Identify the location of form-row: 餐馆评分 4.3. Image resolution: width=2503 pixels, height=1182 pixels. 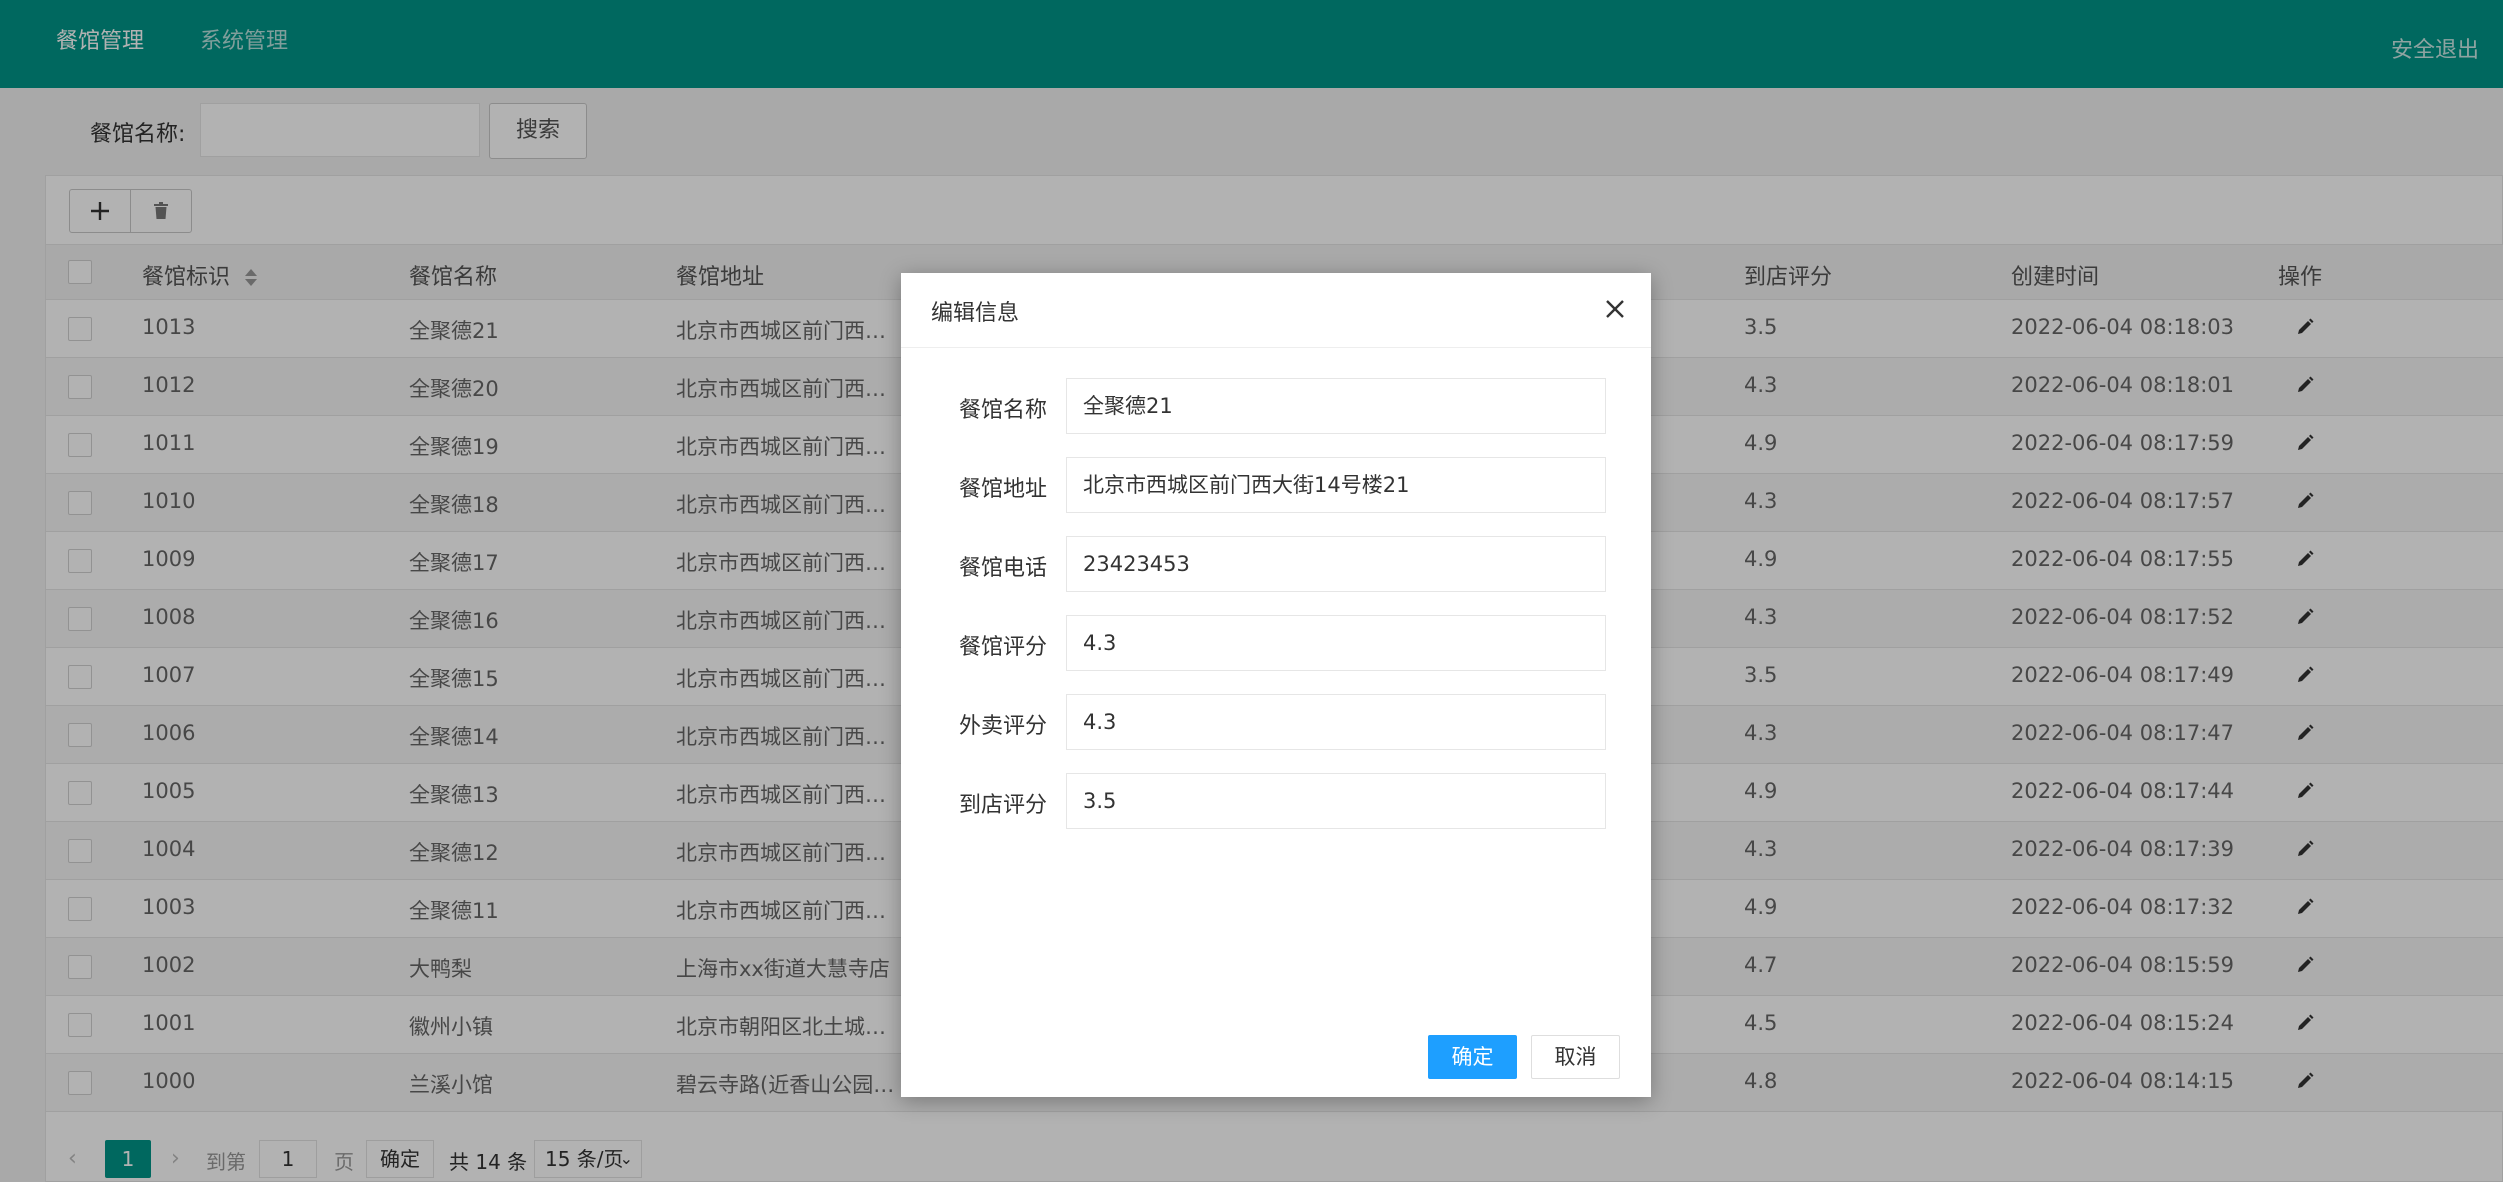
(1276, 644).